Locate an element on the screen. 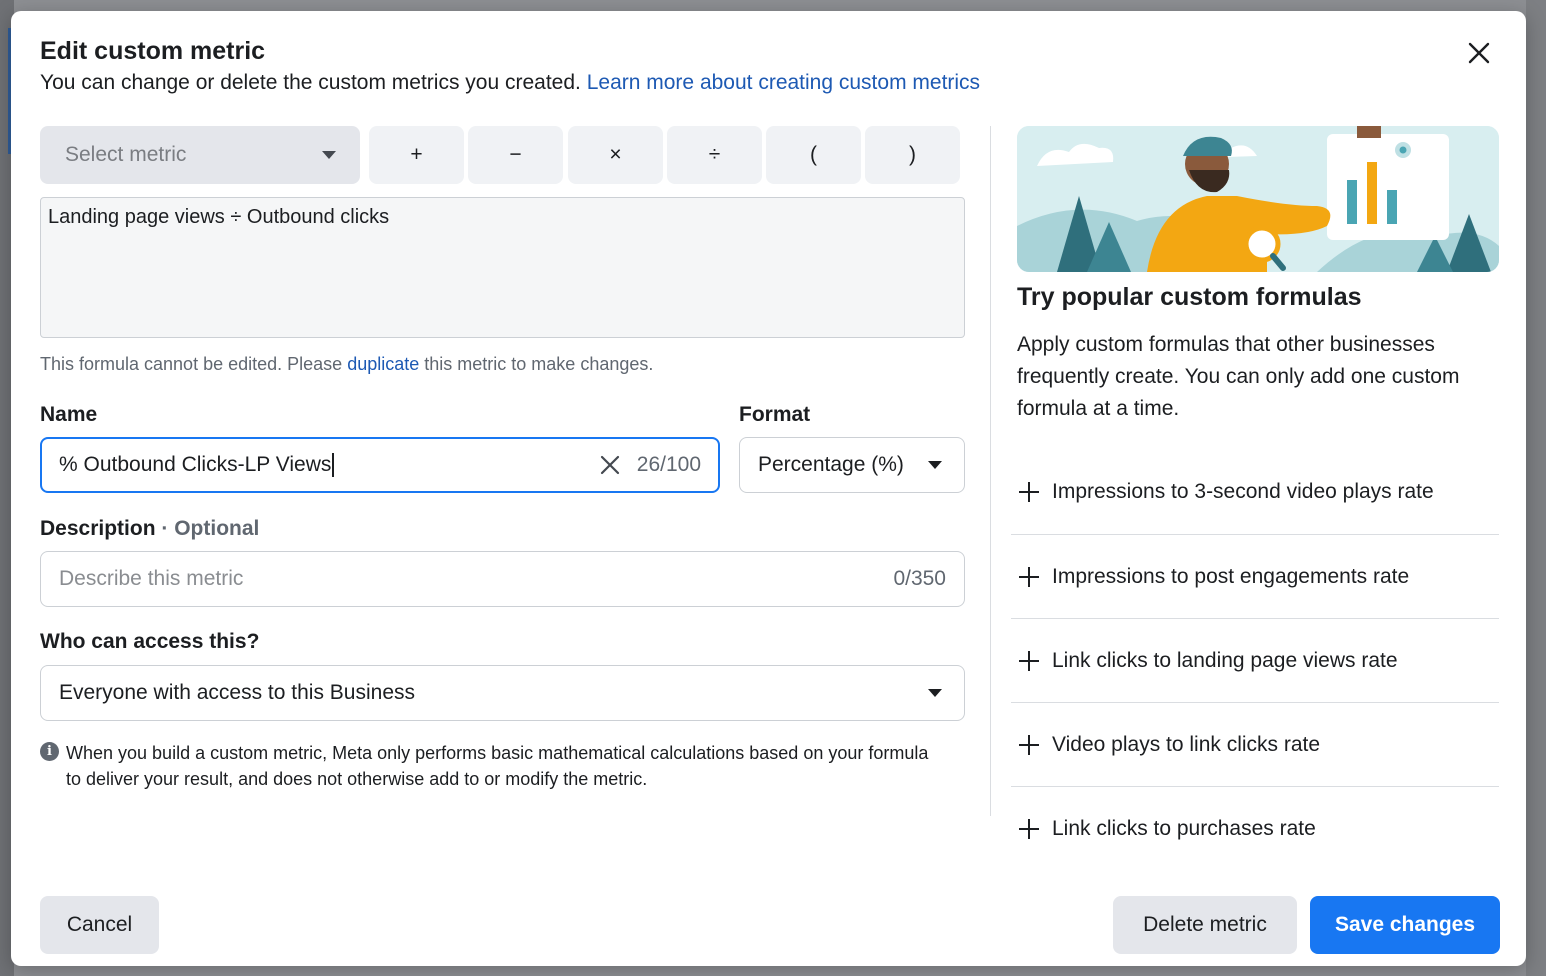 The image size is (1546, 976). close-button is located at coordinates (1479, 53).